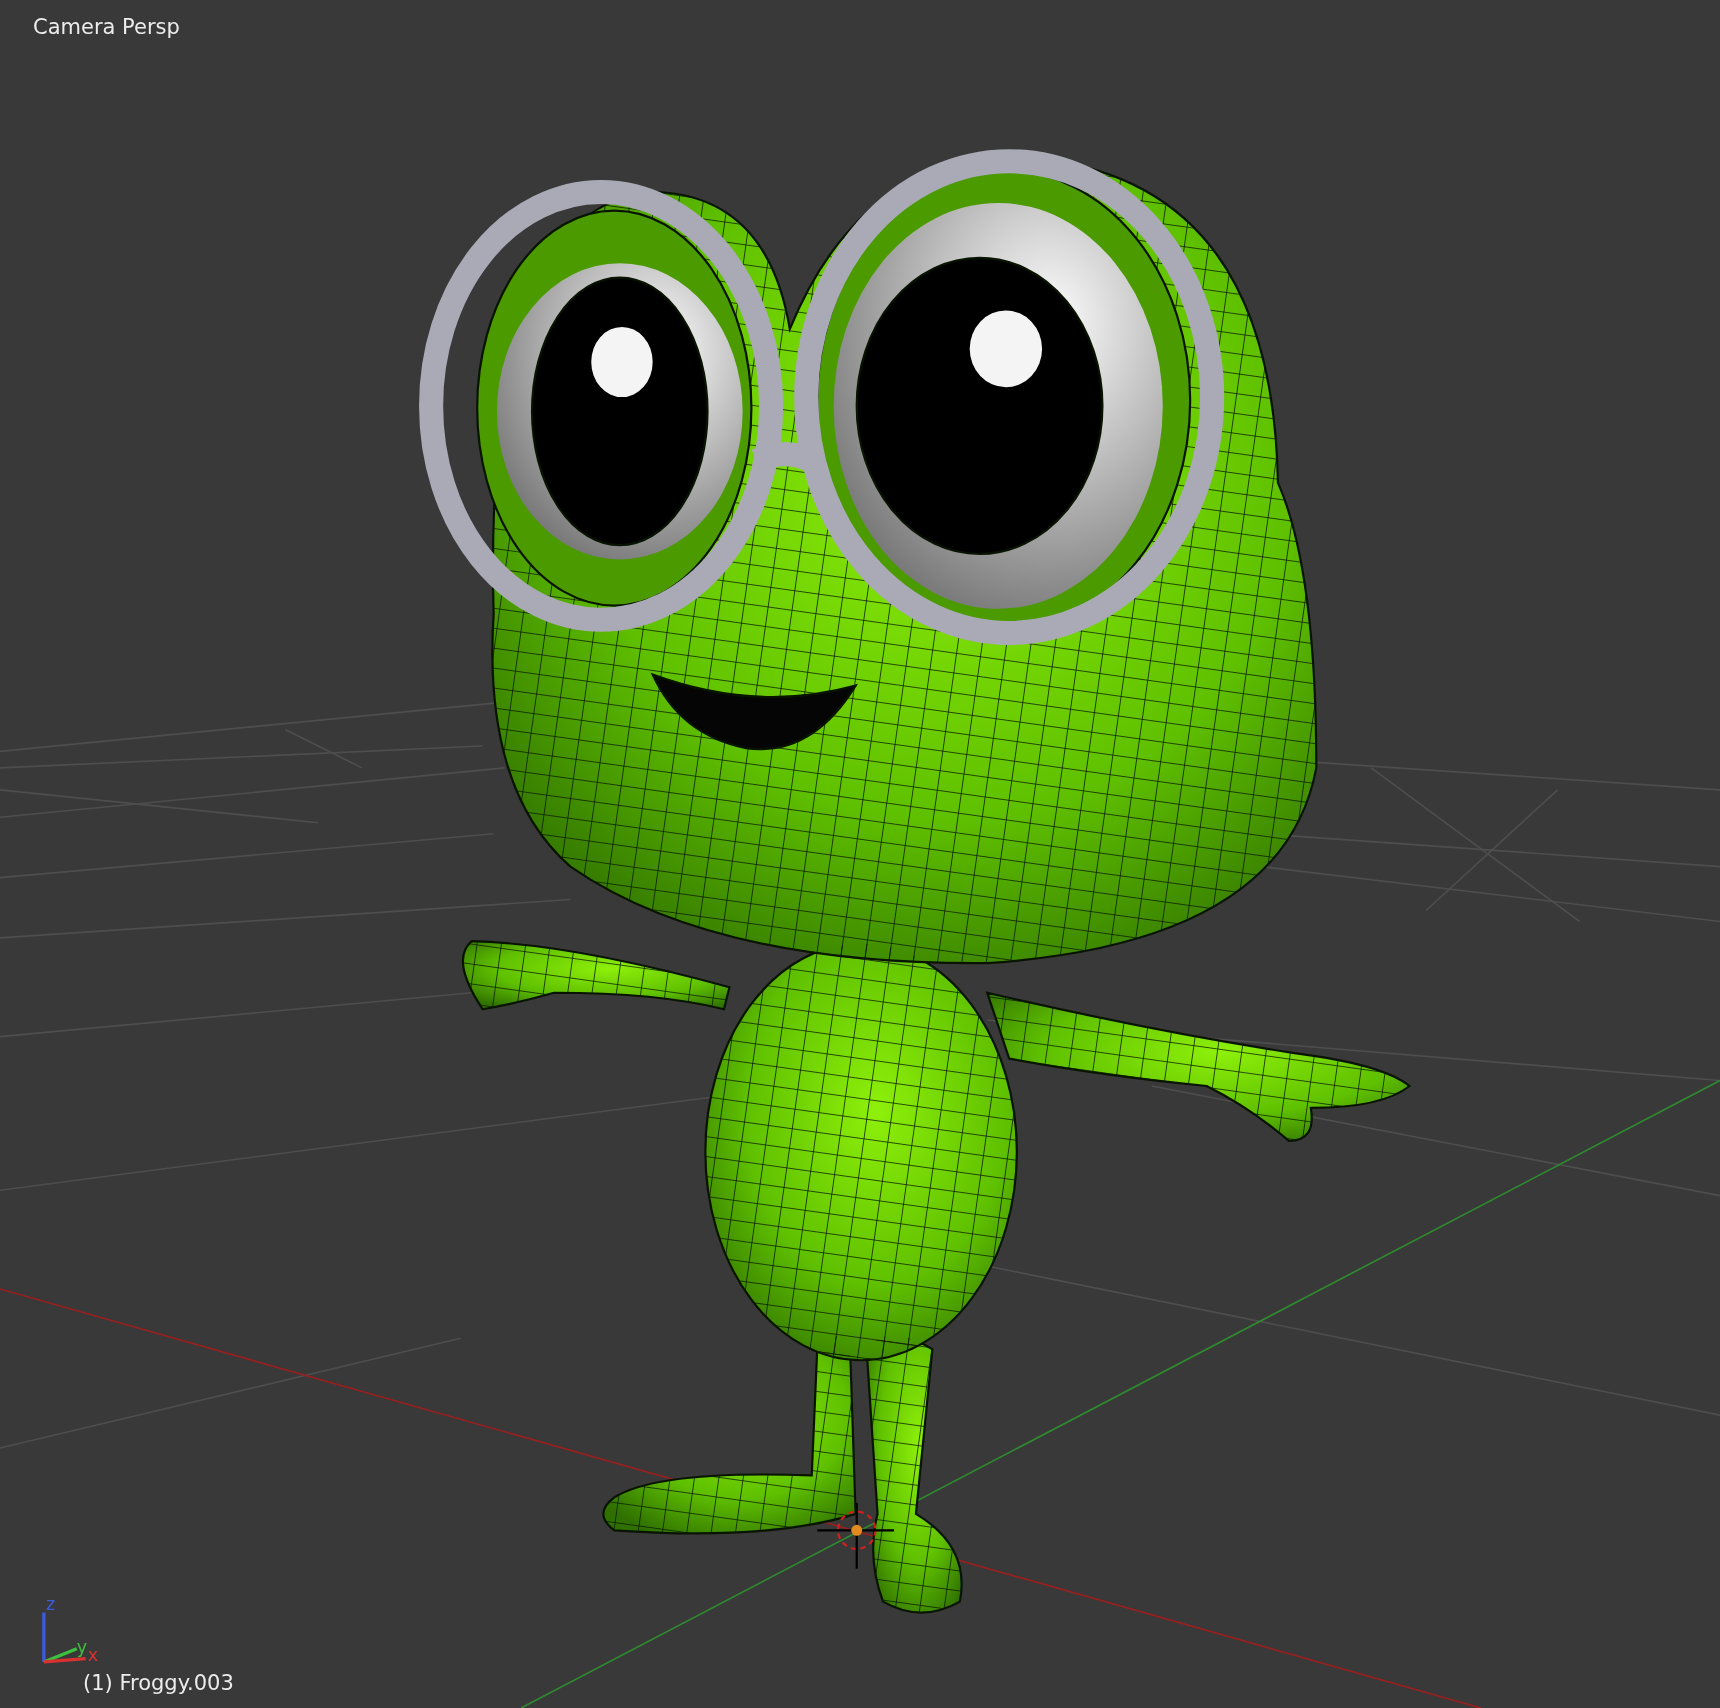 The image size is (1720, 1708). I want to click on view-label: Camera Persp, so click(106, 27).